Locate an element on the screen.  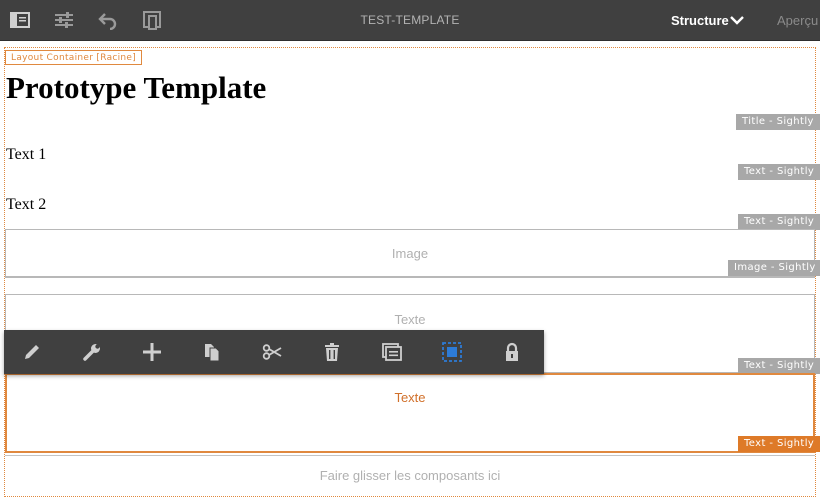
configure-icon is located at coordinates (92, 352).